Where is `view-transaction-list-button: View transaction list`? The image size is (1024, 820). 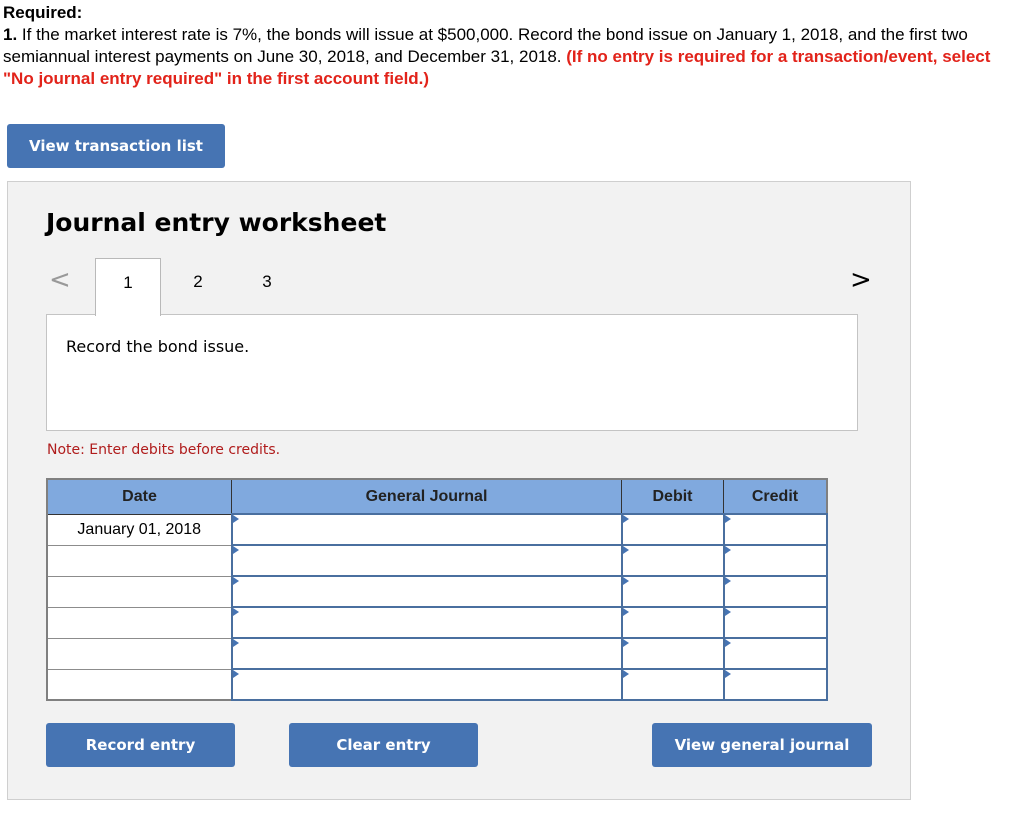
view-transaction-list-button: View transaction list is located at coordinates (116, 146).